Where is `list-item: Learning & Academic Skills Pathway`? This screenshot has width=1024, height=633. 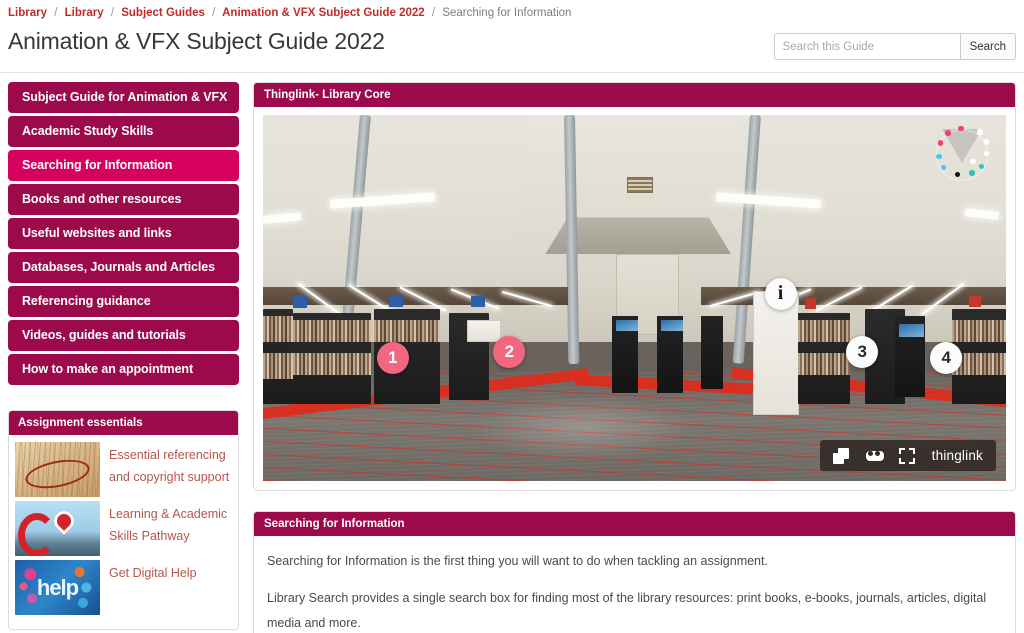 list-item: Learning & Academic Skills Pathway is located at coordinates (123, 528).